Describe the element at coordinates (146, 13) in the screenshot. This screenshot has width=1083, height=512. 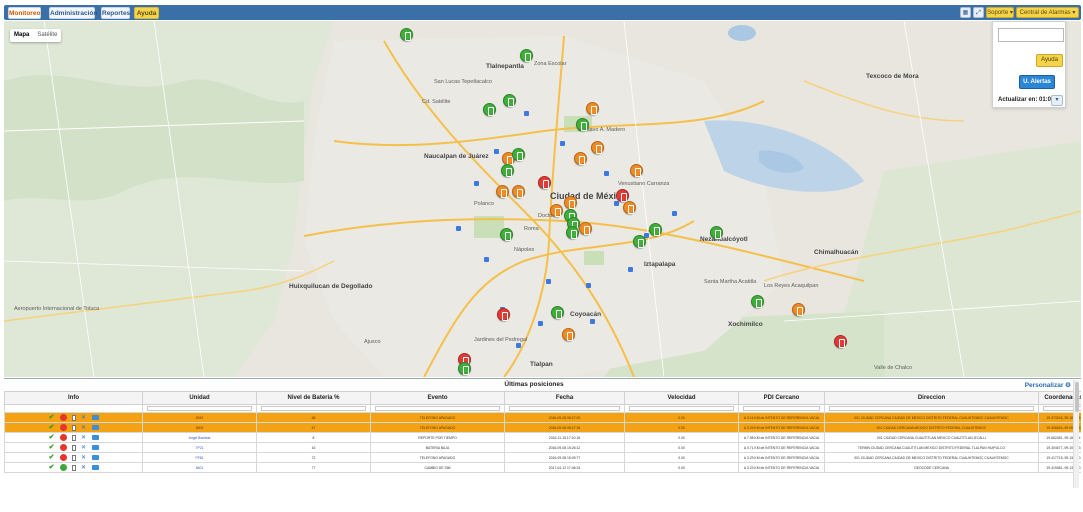
I see `tab-ayuda: Ayuda` at that location.